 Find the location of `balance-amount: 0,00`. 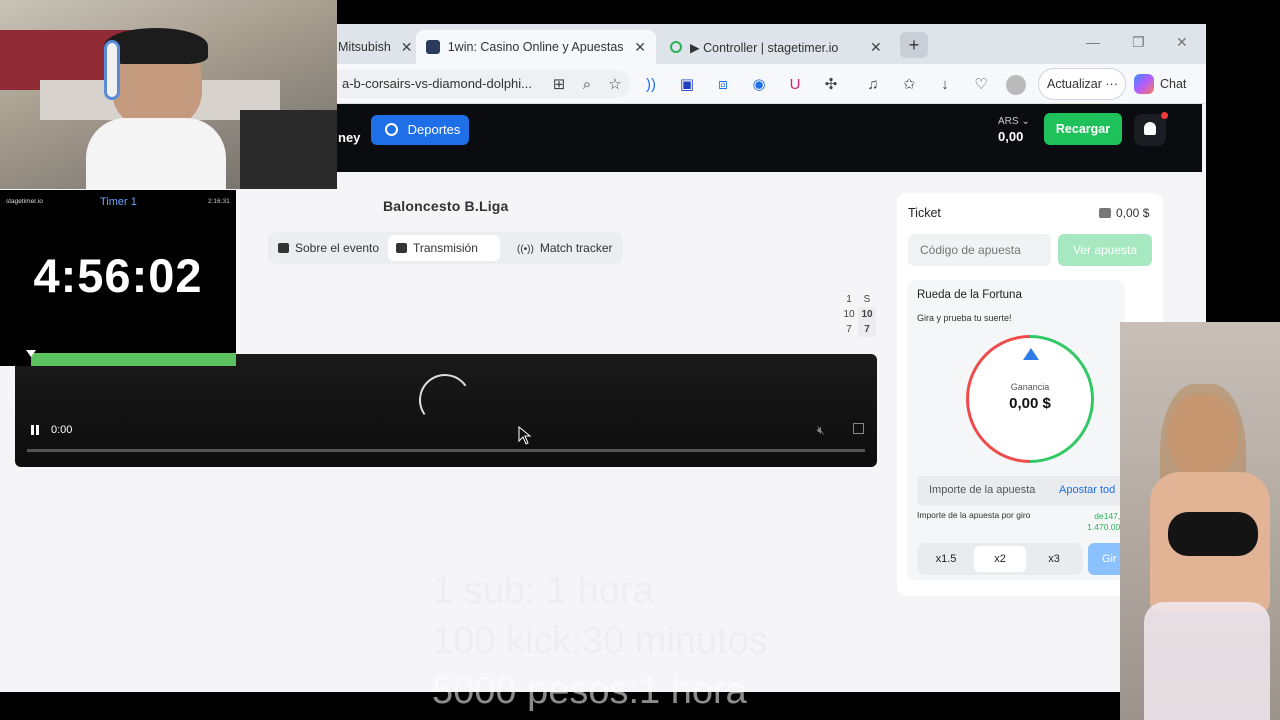

balance-amount: 0,00 is located at coordinates (1011, 136).